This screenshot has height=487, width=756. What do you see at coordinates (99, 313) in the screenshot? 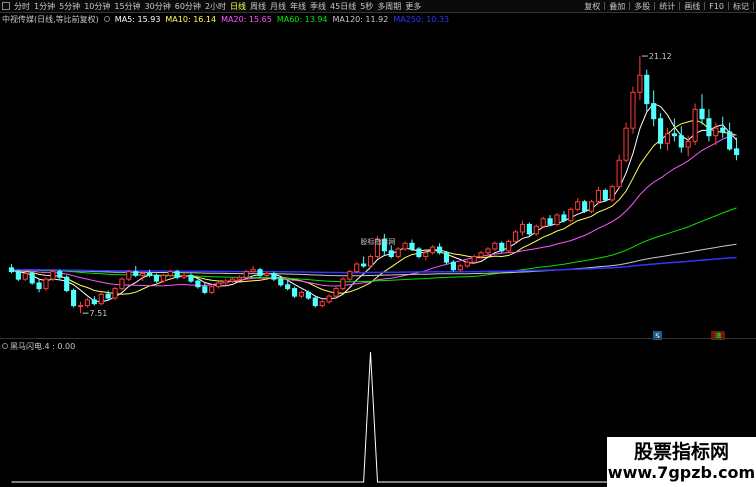
I see `low-price-label: 7.51` at bounding box center [99, 313].